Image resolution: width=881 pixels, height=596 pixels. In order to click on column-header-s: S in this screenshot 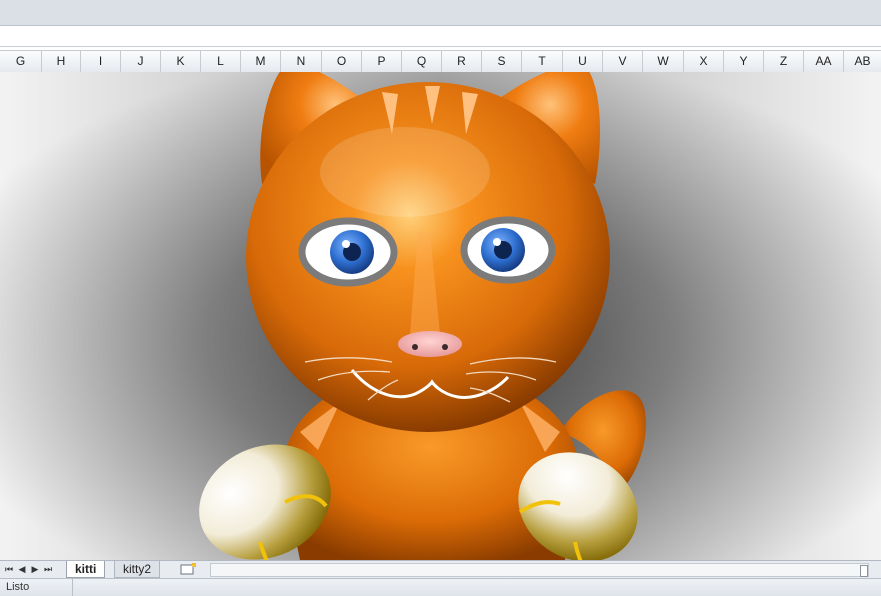, I will do `click(502, 61)`.